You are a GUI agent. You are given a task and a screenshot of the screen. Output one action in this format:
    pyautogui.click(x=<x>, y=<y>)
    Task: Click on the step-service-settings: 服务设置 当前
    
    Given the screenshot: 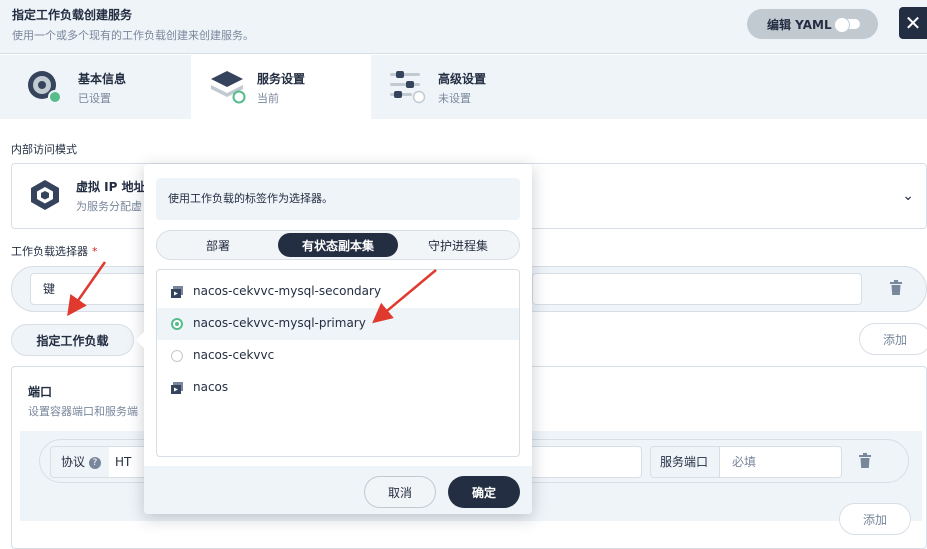 What is the action you would take?
    pyautogui.click(x=281, y=87)
    